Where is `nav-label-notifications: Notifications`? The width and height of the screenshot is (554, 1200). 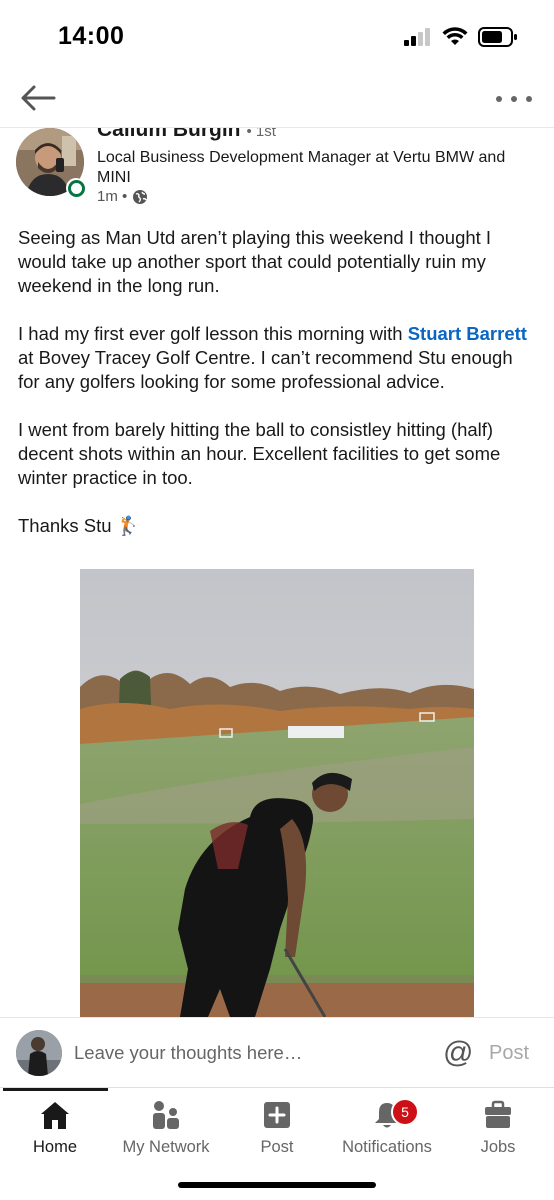 nav-label-notifications: Notifications is located at coordinates (387, 1147).